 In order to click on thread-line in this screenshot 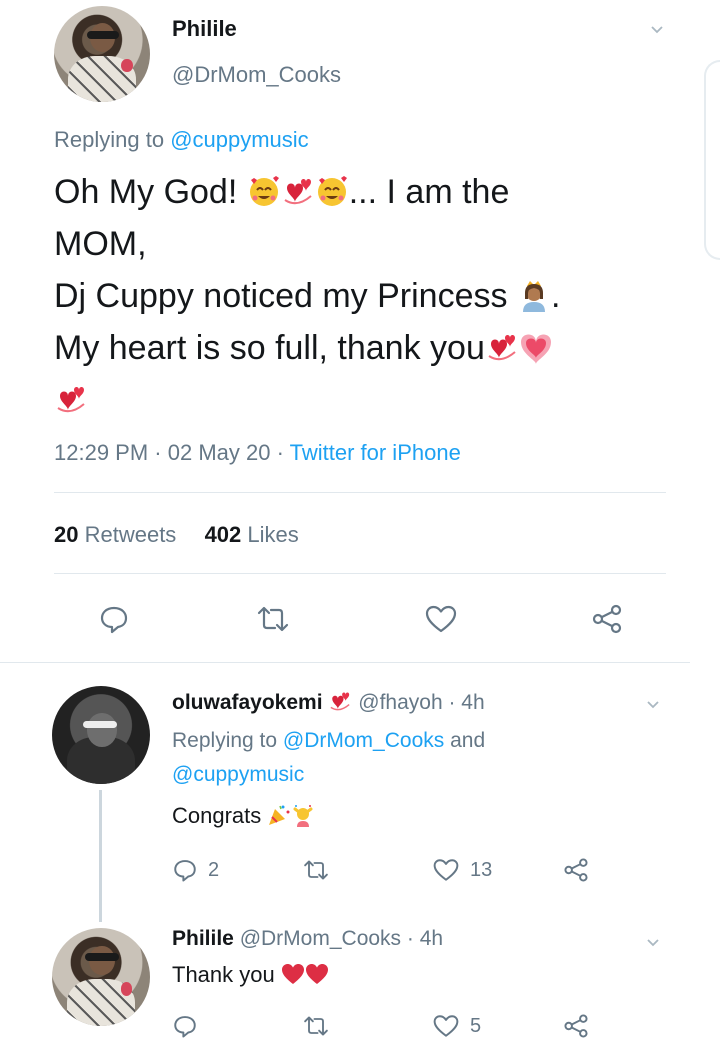, I will do `click(100, 856)`.